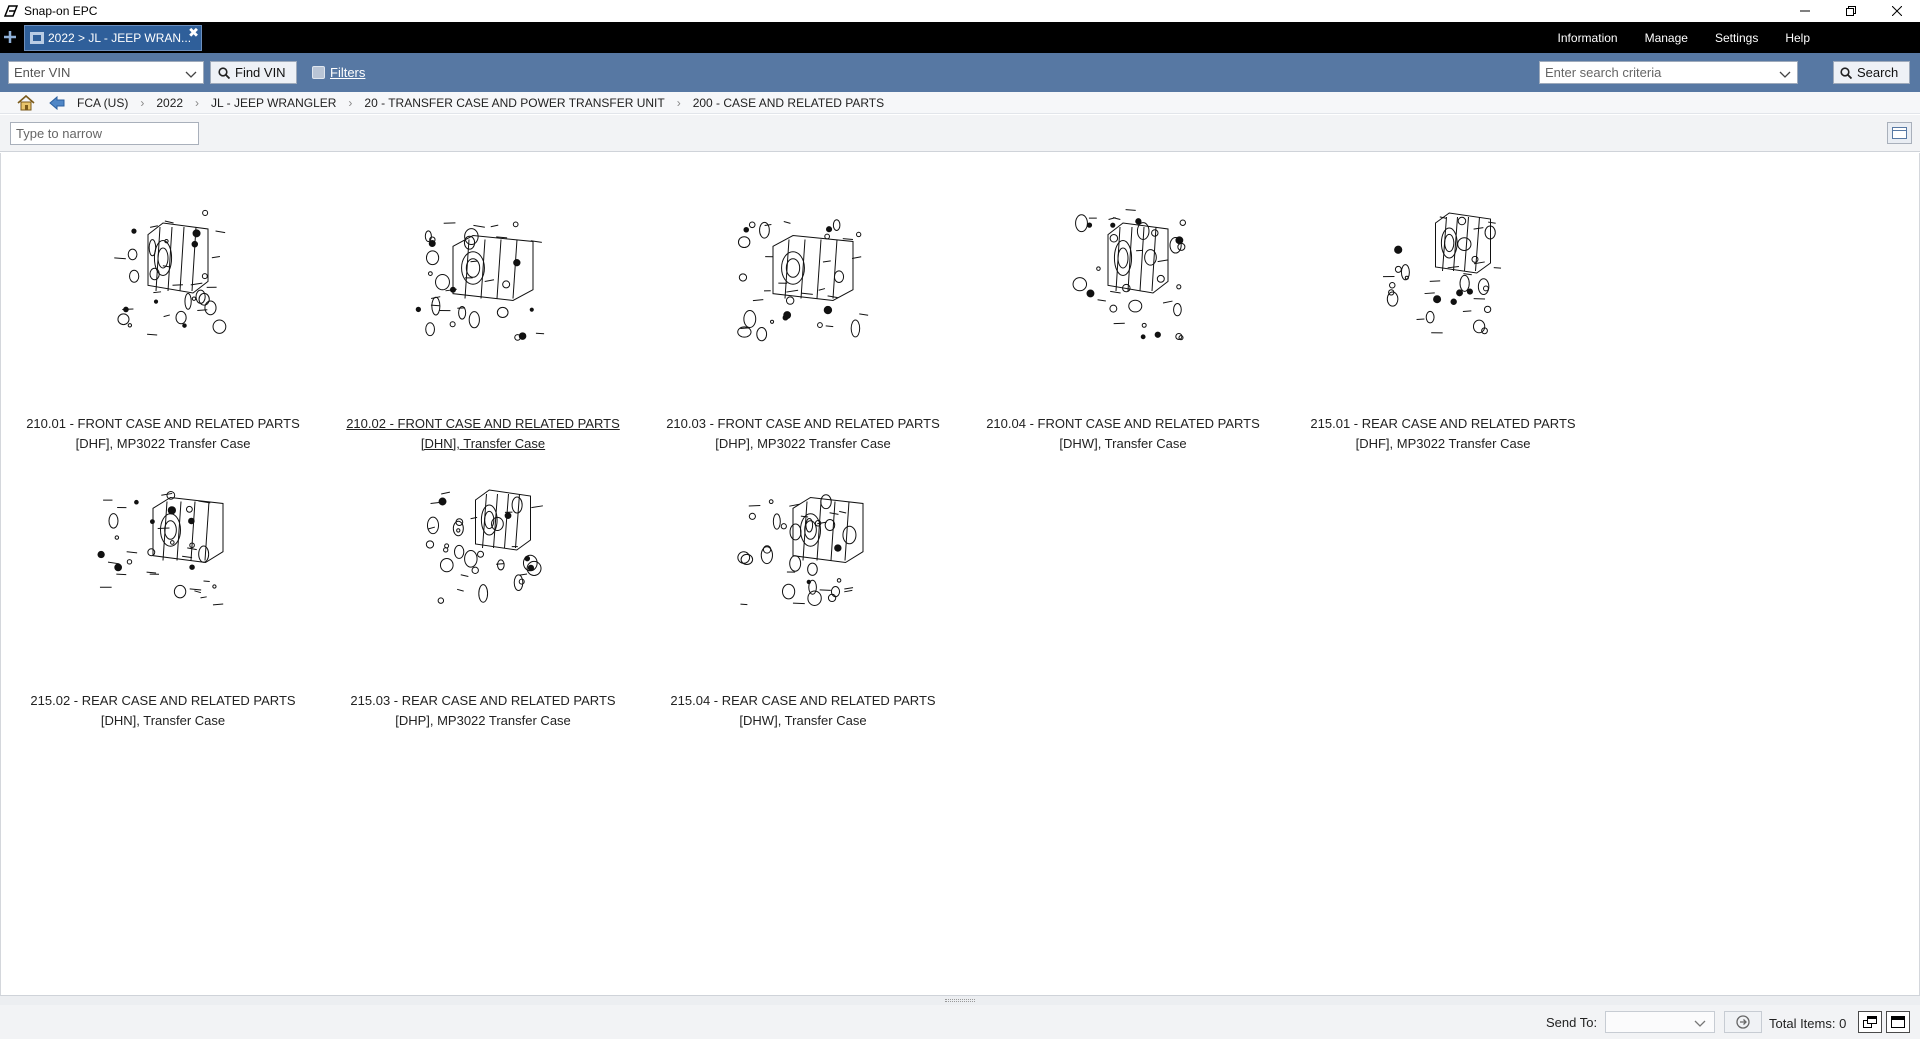  What do you see at coordinates (11, 37) in the screenshot?
I see `add-tab-icon` at bounding box center [11, 37].